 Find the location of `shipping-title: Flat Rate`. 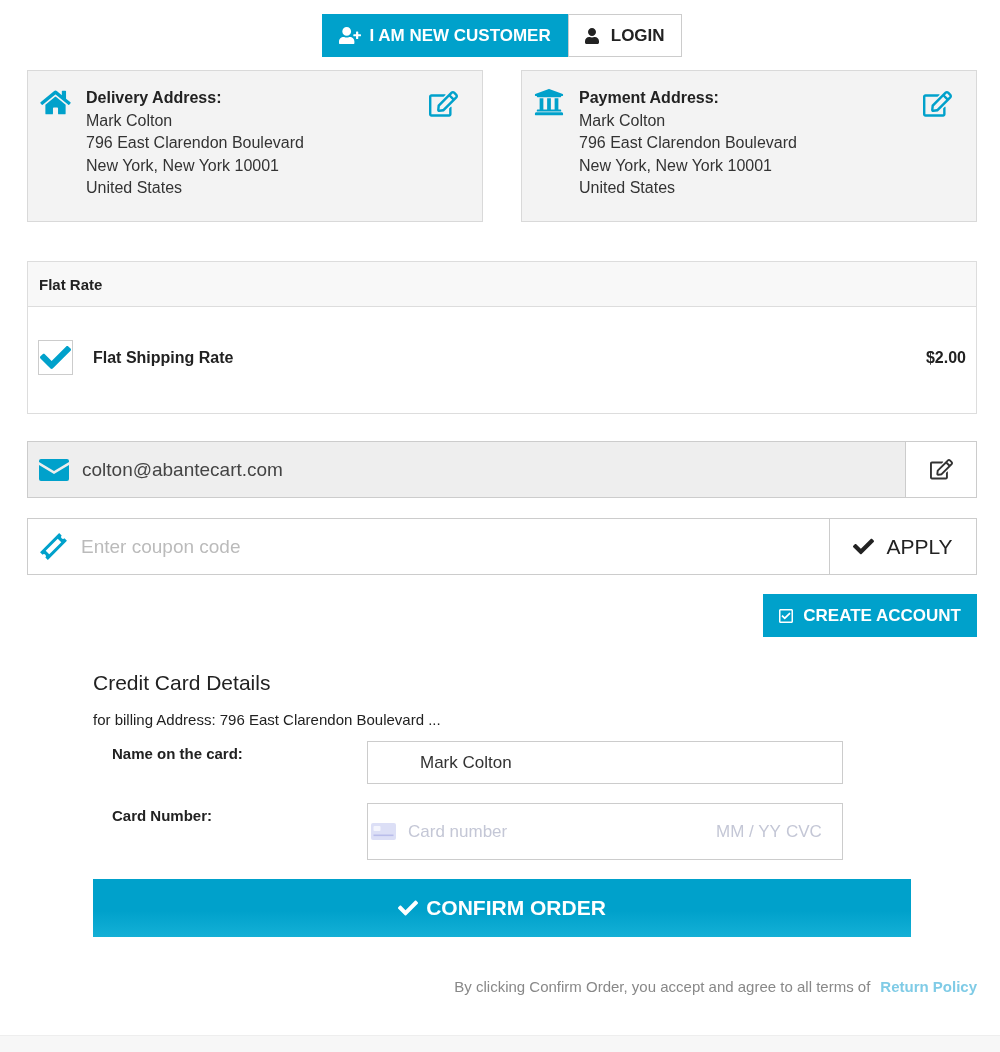

shipping-title: Flat Rate is located at coordinates (71, 284).